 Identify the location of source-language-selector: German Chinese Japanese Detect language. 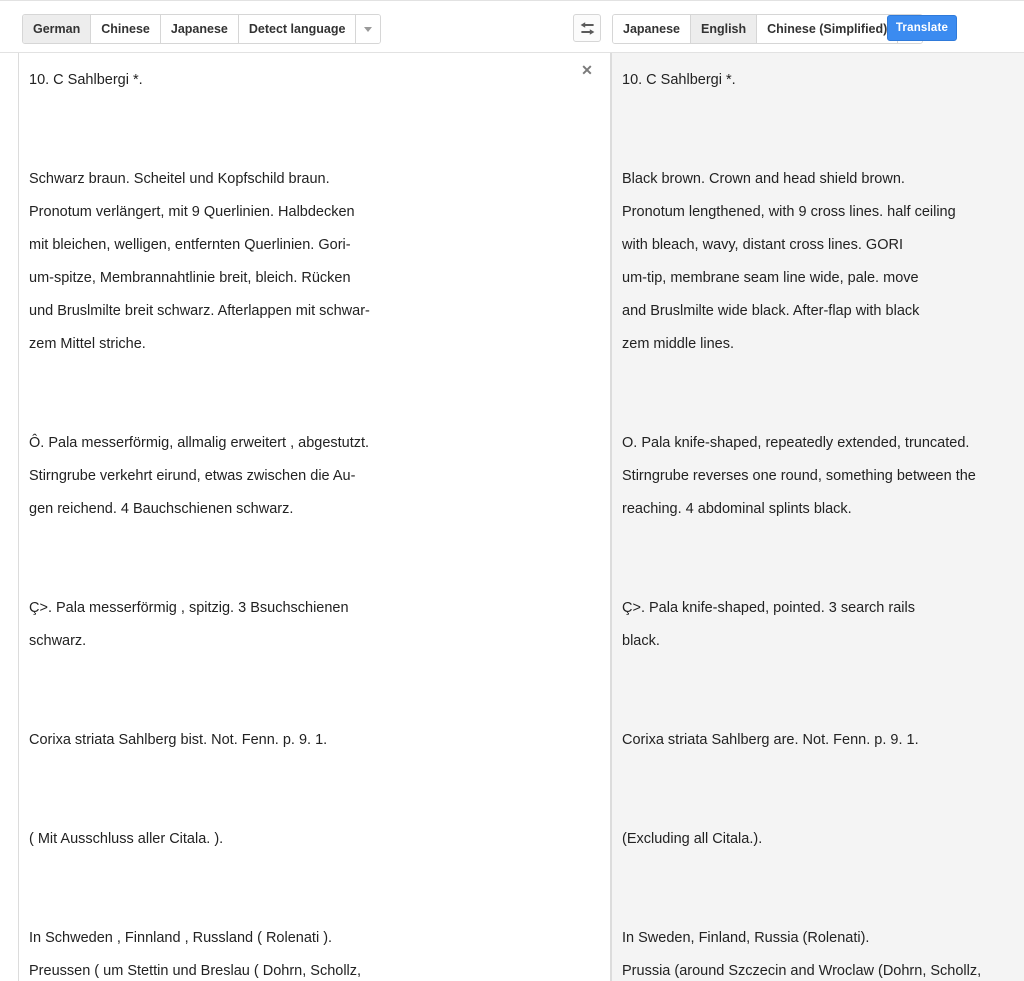
(202, 29).